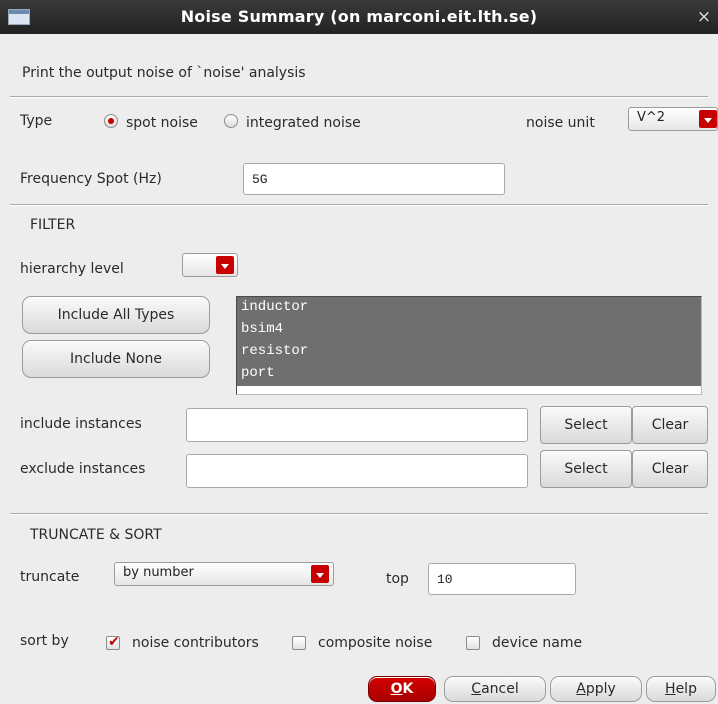 Image resolution: width=718 pixels, height=704 pixels. I want to click on sort-by-label: sort by, so click(44, 641).